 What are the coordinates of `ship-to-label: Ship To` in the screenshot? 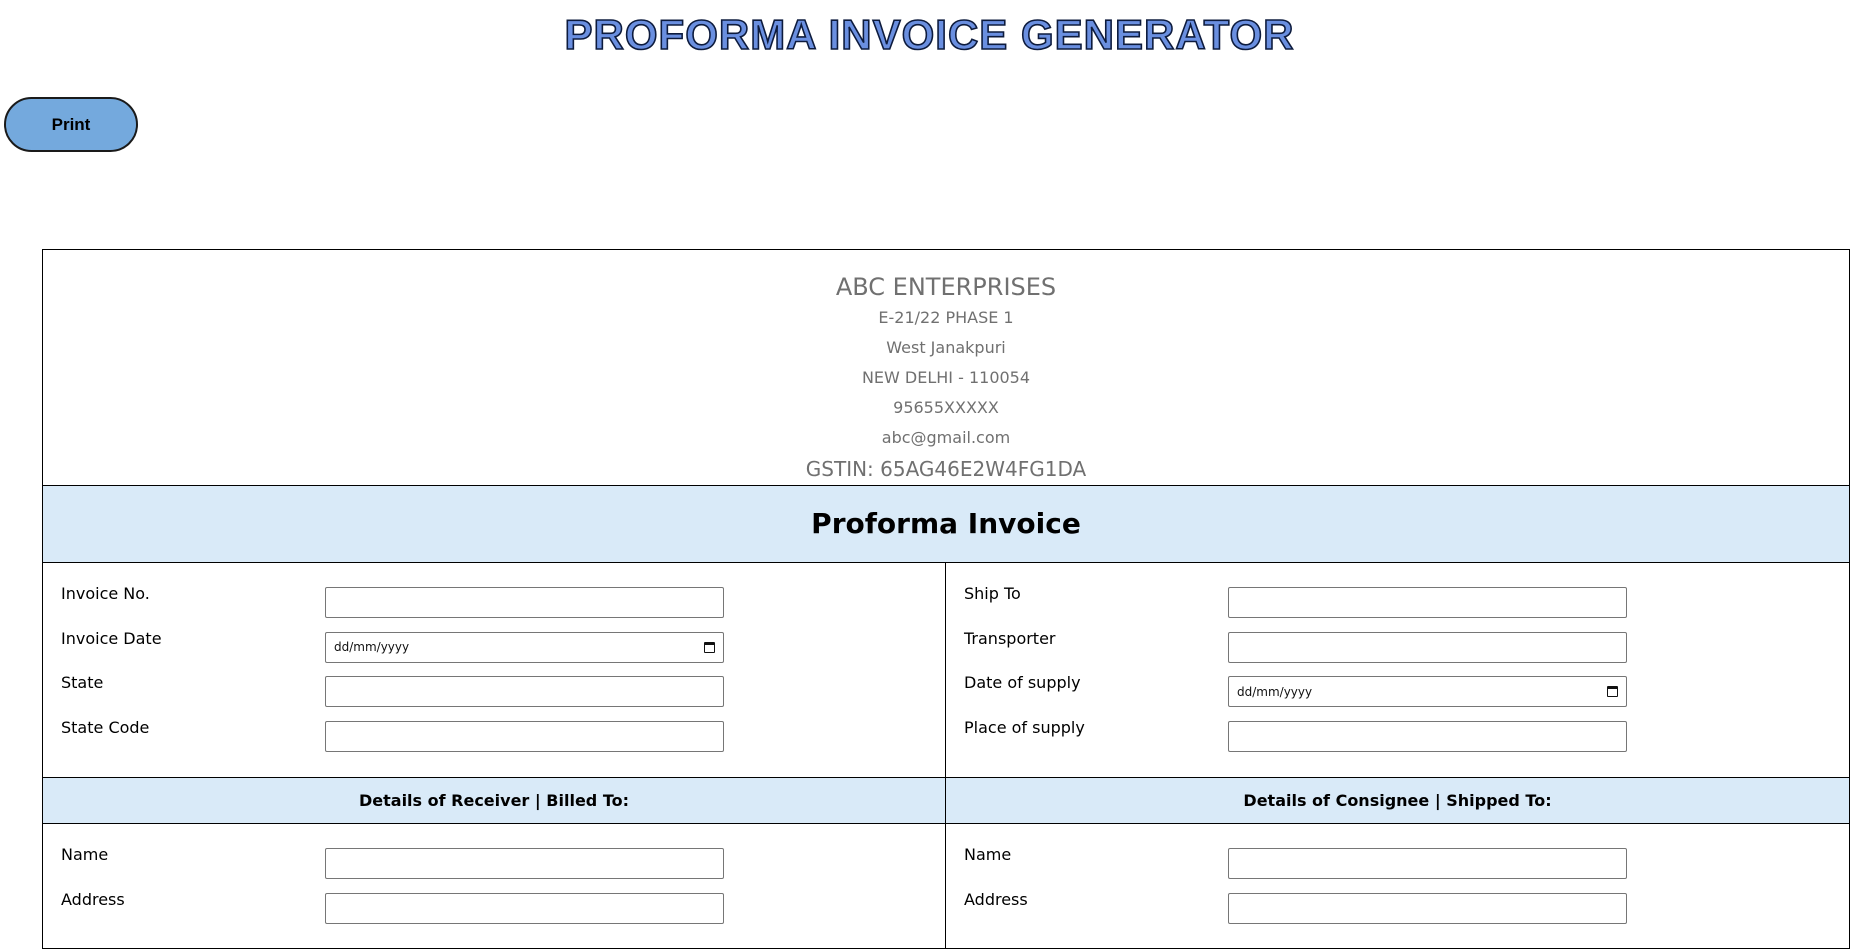 It's located at (992, 593).